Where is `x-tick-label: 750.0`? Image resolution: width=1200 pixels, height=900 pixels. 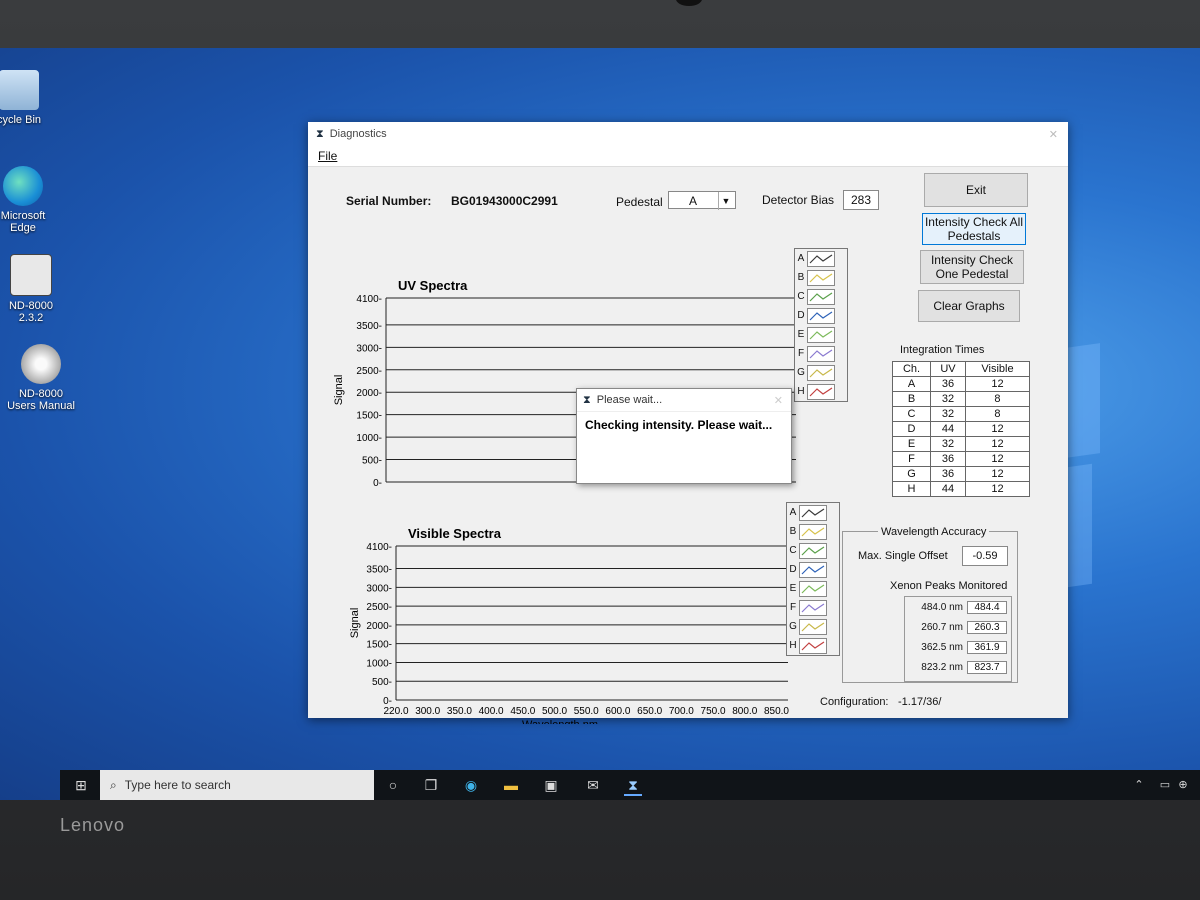 x-tick-label: 750.0 is located at coordinates (713, 711).